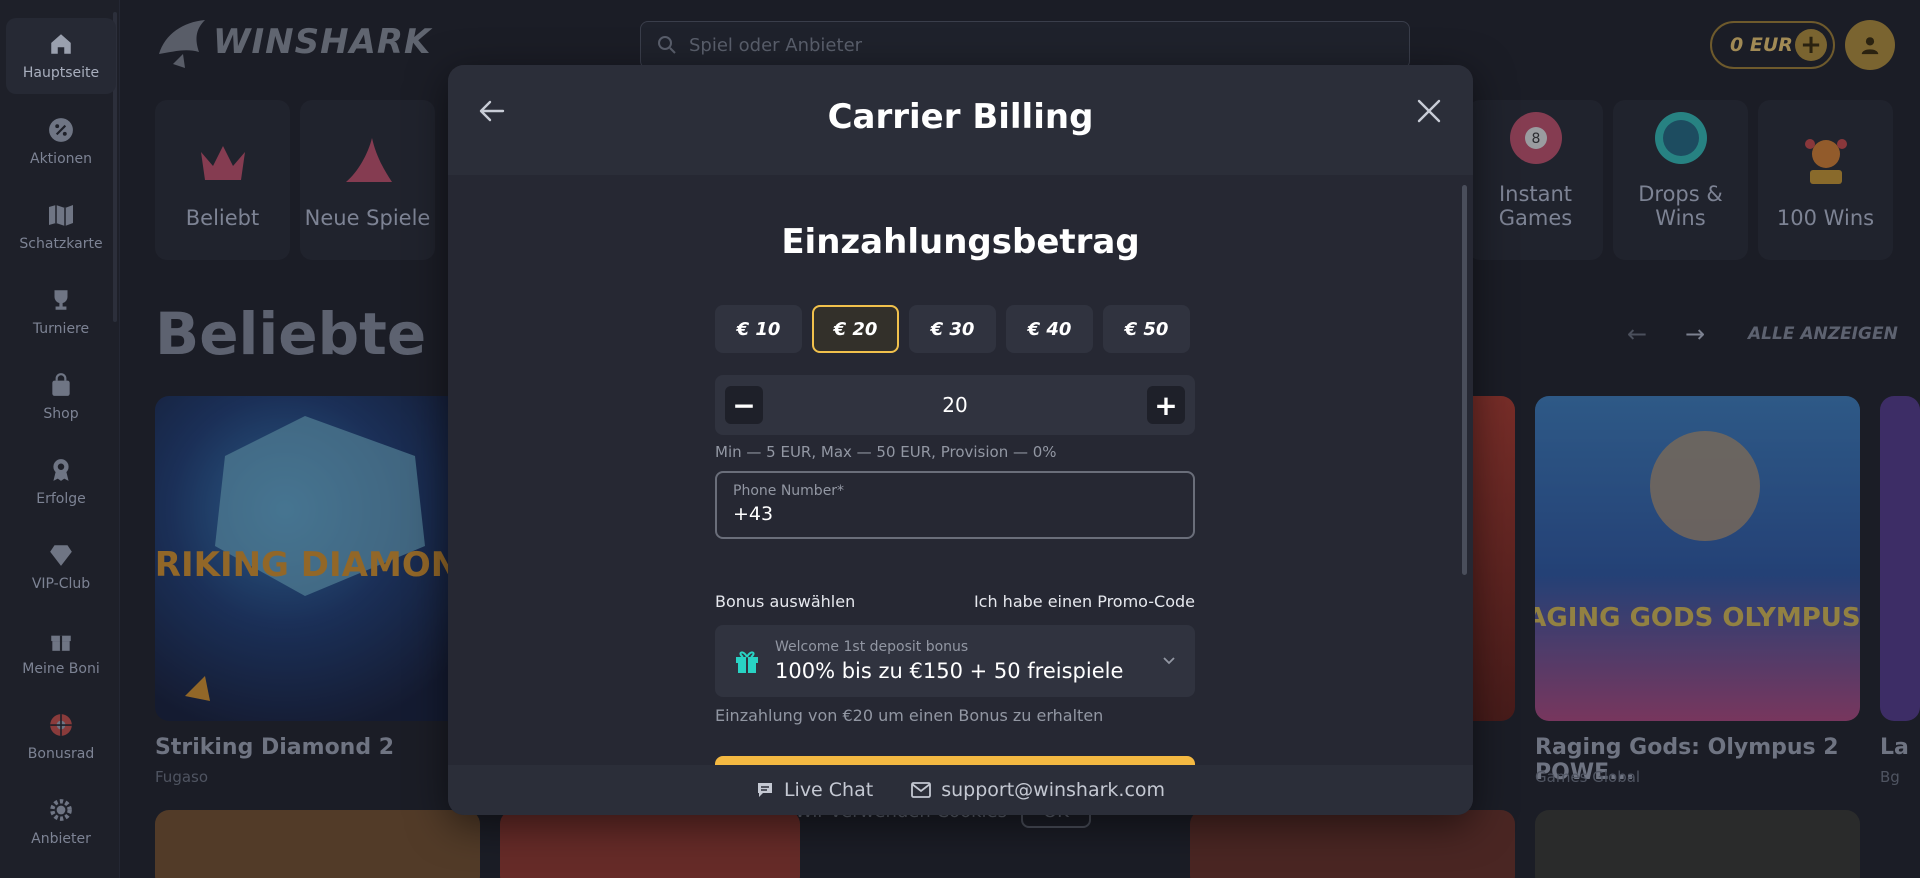 This screenshot has height=878, width=1920. What do you see at coordinates (61, 499) in the screenshot?
I see `sidebar-item-label: Erfolge` at bounding box center [61, 499].